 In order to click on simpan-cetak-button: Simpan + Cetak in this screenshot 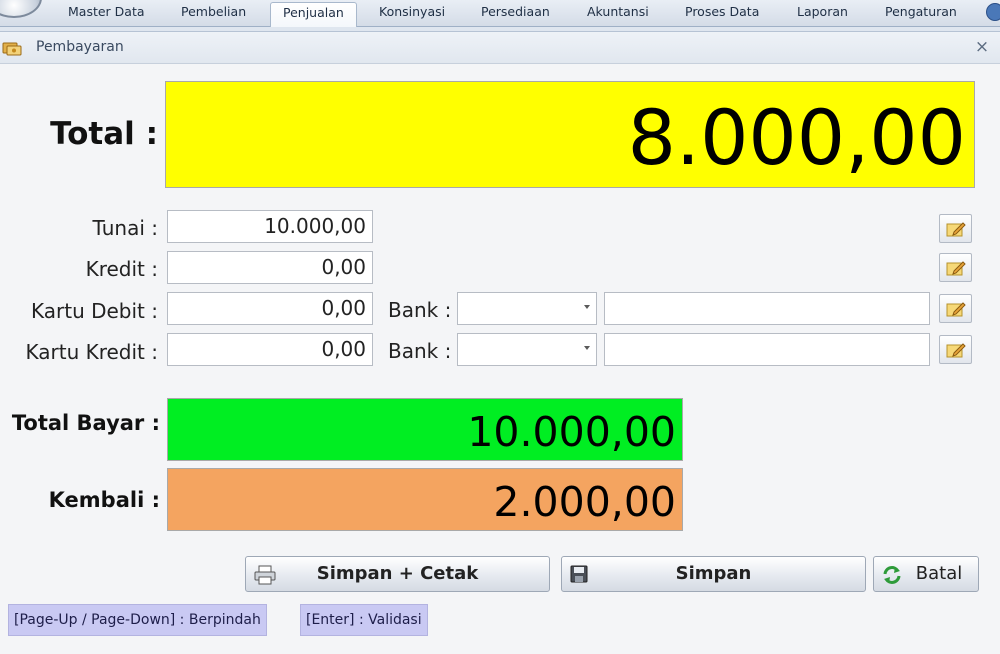, I will do `click(397, 574)`.